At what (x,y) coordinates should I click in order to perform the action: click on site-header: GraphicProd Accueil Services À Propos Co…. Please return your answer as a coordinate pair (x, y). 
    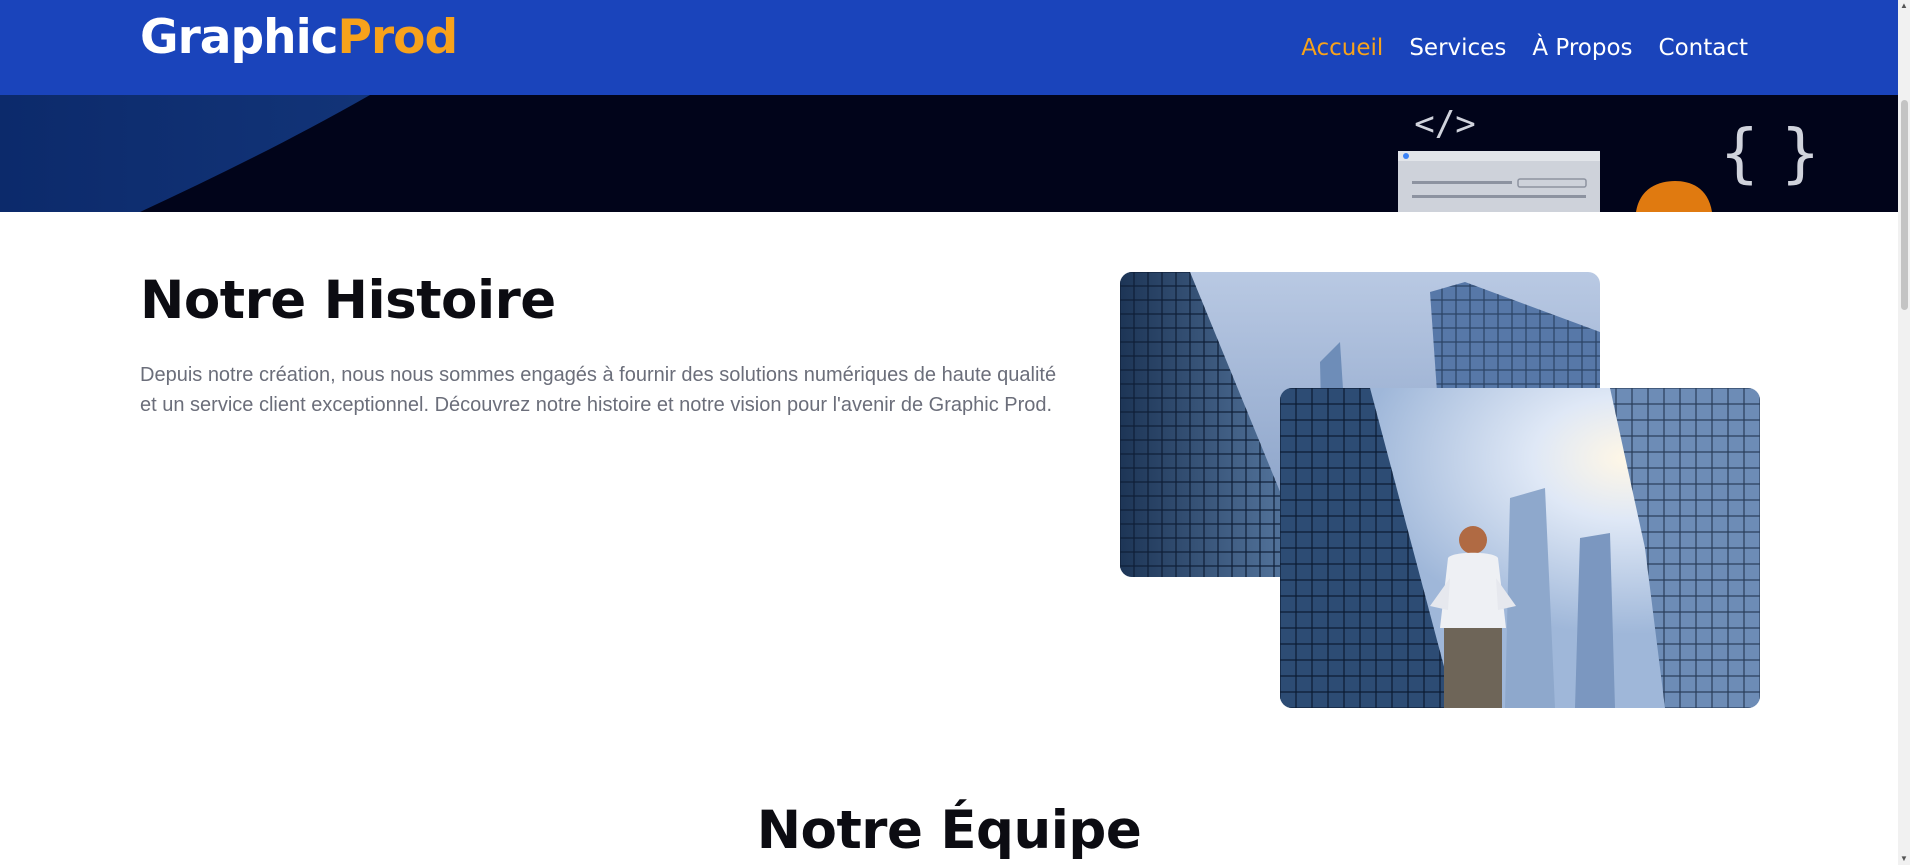
    Looking at the image, I should click on (949, 47).